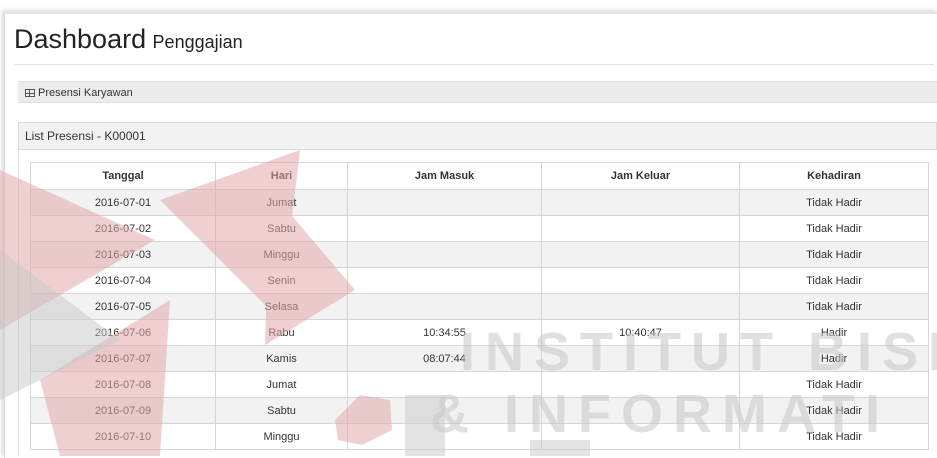 This screenshot has height=458, width=937. I want to click on table-row: 2016-07-07 Kamis 08:07:44 Hadir, so click(479, 358).